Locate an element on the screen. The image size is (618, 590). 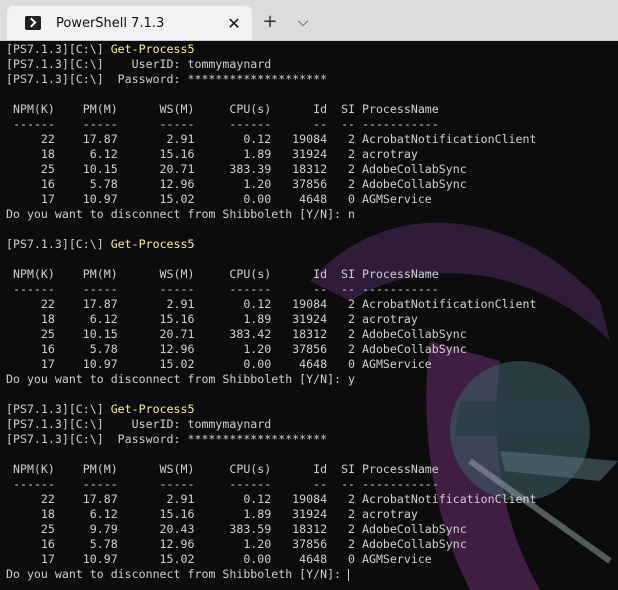
tab-powershell: PowerShell 7.1.3 ✕ is located at coordinates (129, 23).